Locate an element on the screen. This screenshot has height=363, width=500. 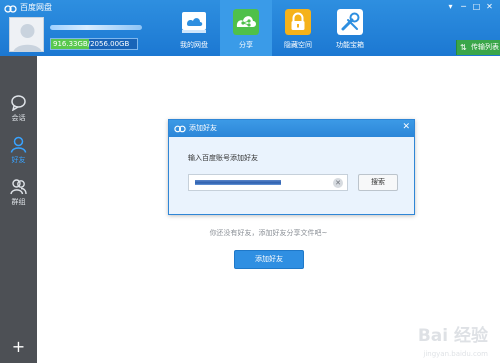
toolbox-icon is located at coordinates (350, 22).